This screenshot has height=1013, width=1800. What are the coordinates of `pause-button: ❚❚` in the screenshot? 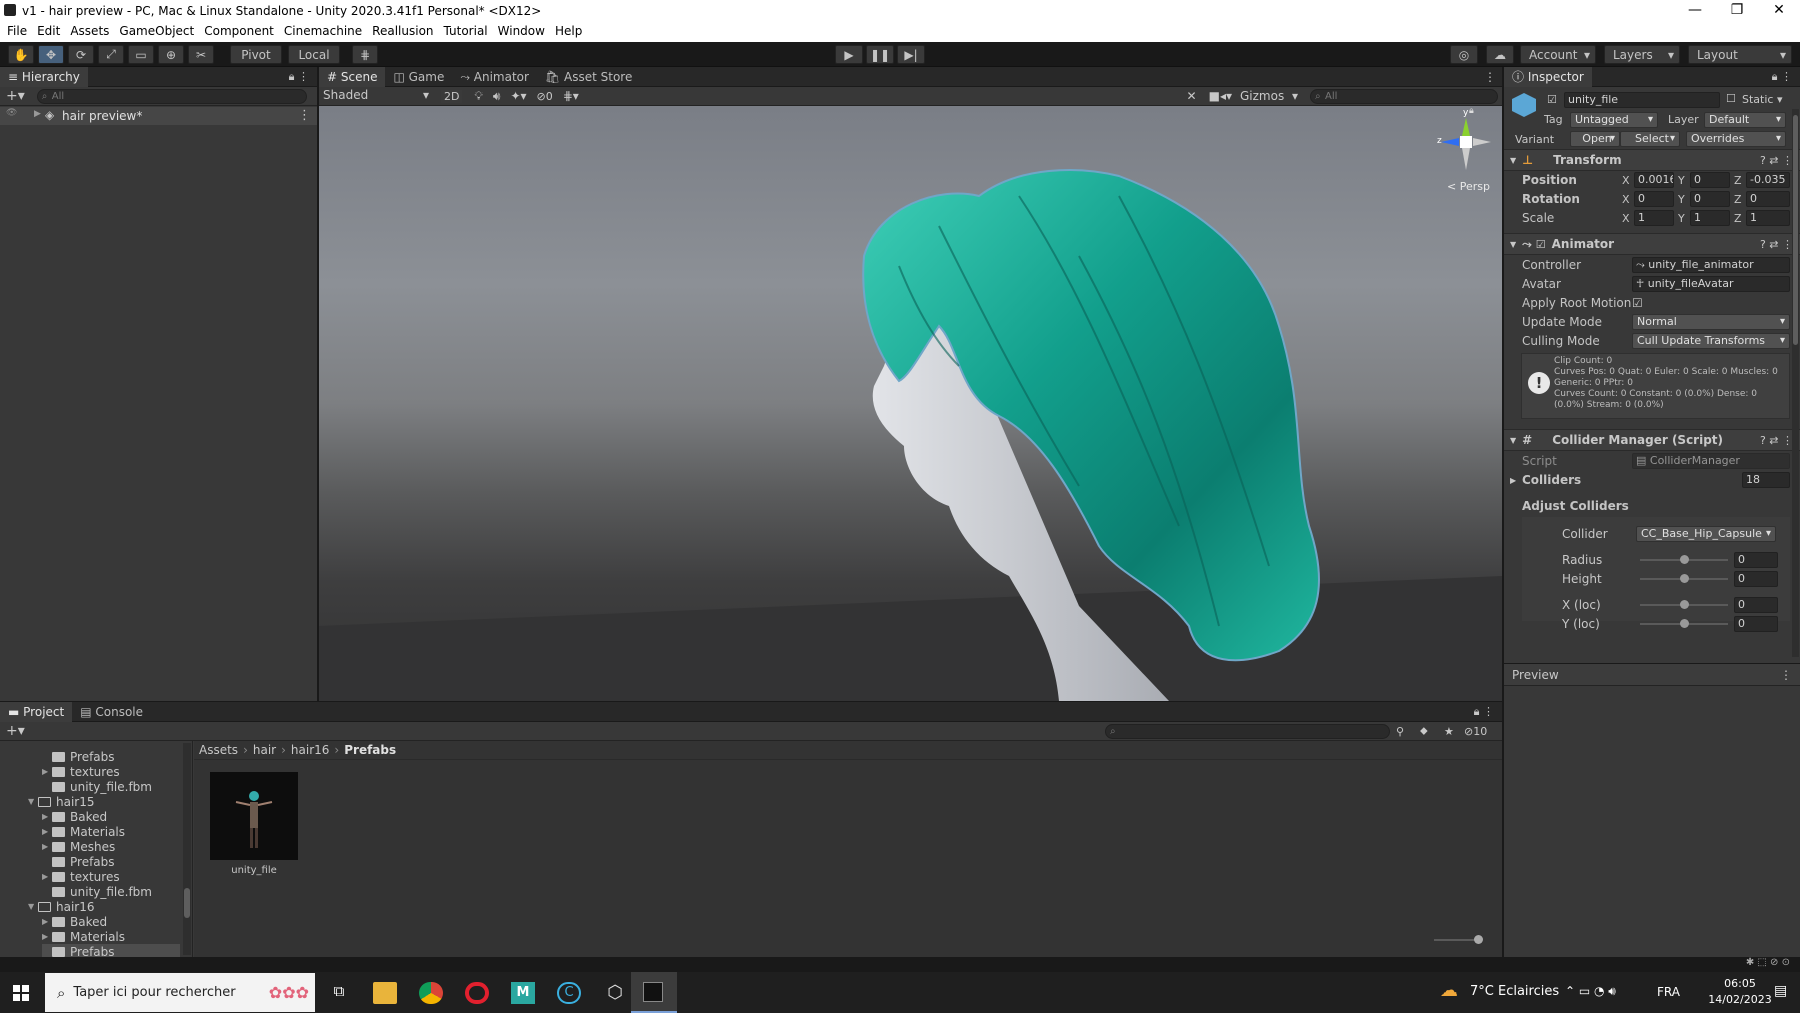 It's located at (880, 54).